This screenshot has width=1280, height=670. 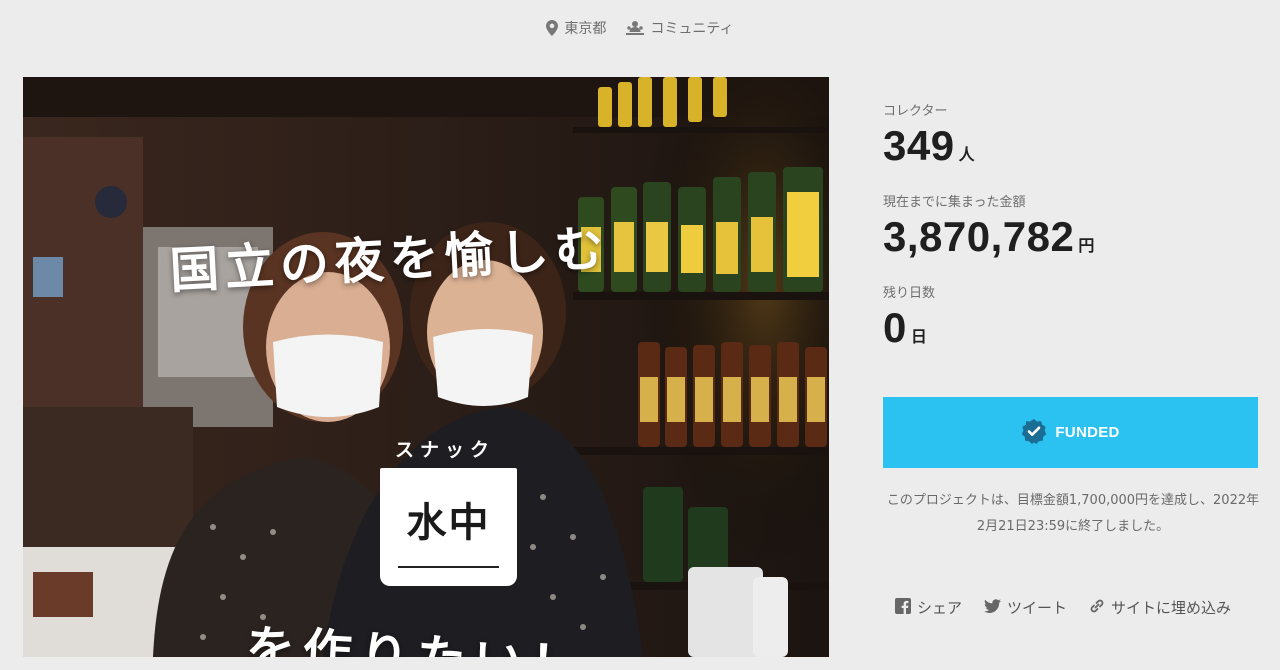 I want to click on category-link: コミュニティ, so click(x=680, y=28).